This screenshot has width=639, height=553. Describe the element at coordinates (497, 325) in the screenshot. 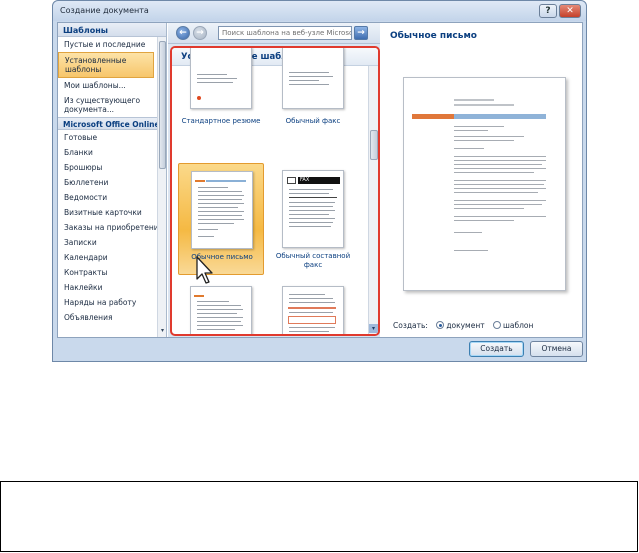

I see `radio-template` at that location.